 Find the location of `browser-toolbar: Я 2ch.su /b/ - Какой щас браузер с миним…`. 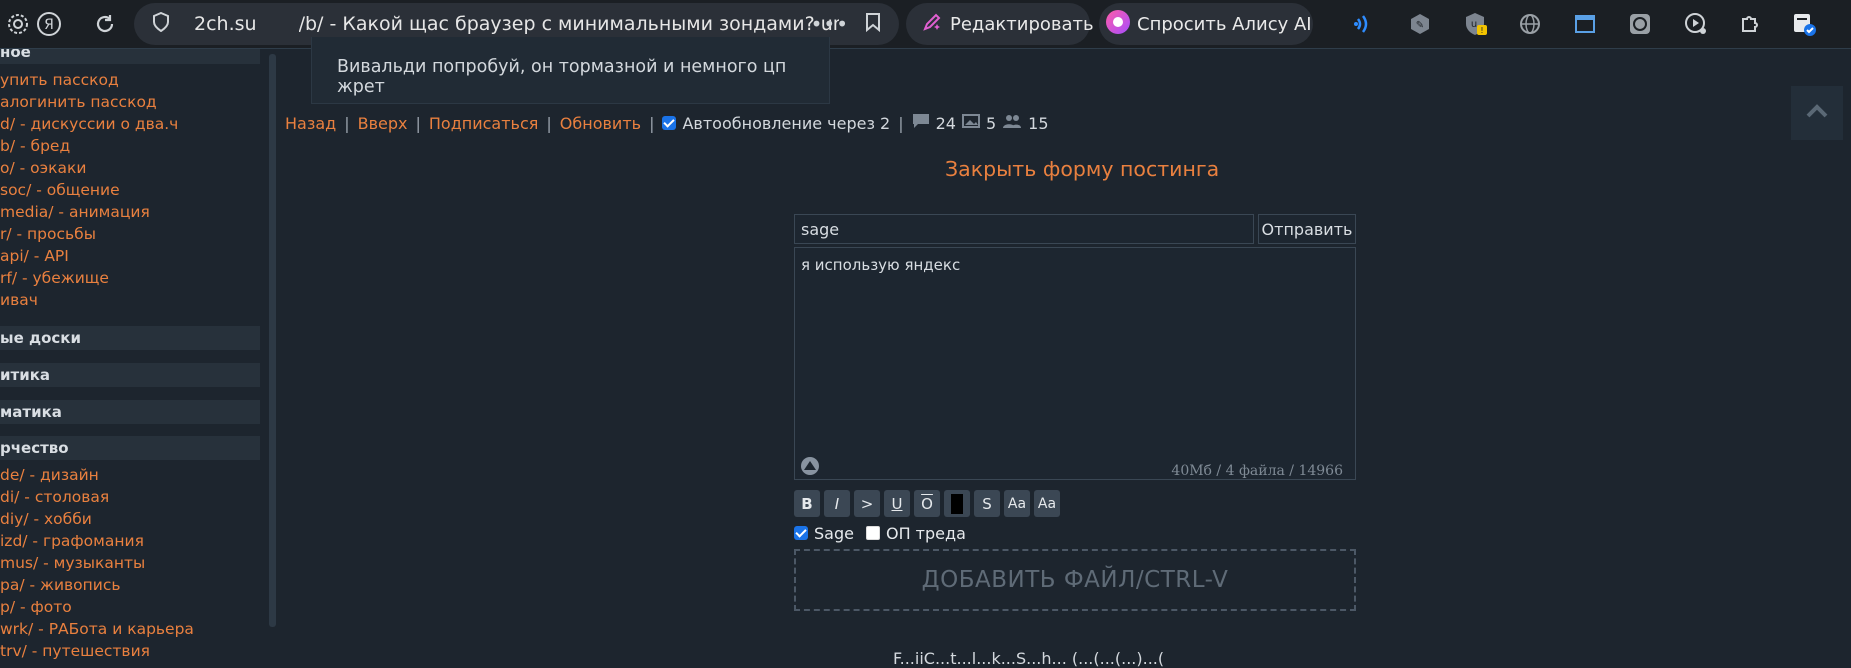

browser-toolbar: Я 2ch.su /b/ - Какой щас браузер с миним… is located at coordinates (925, 24).